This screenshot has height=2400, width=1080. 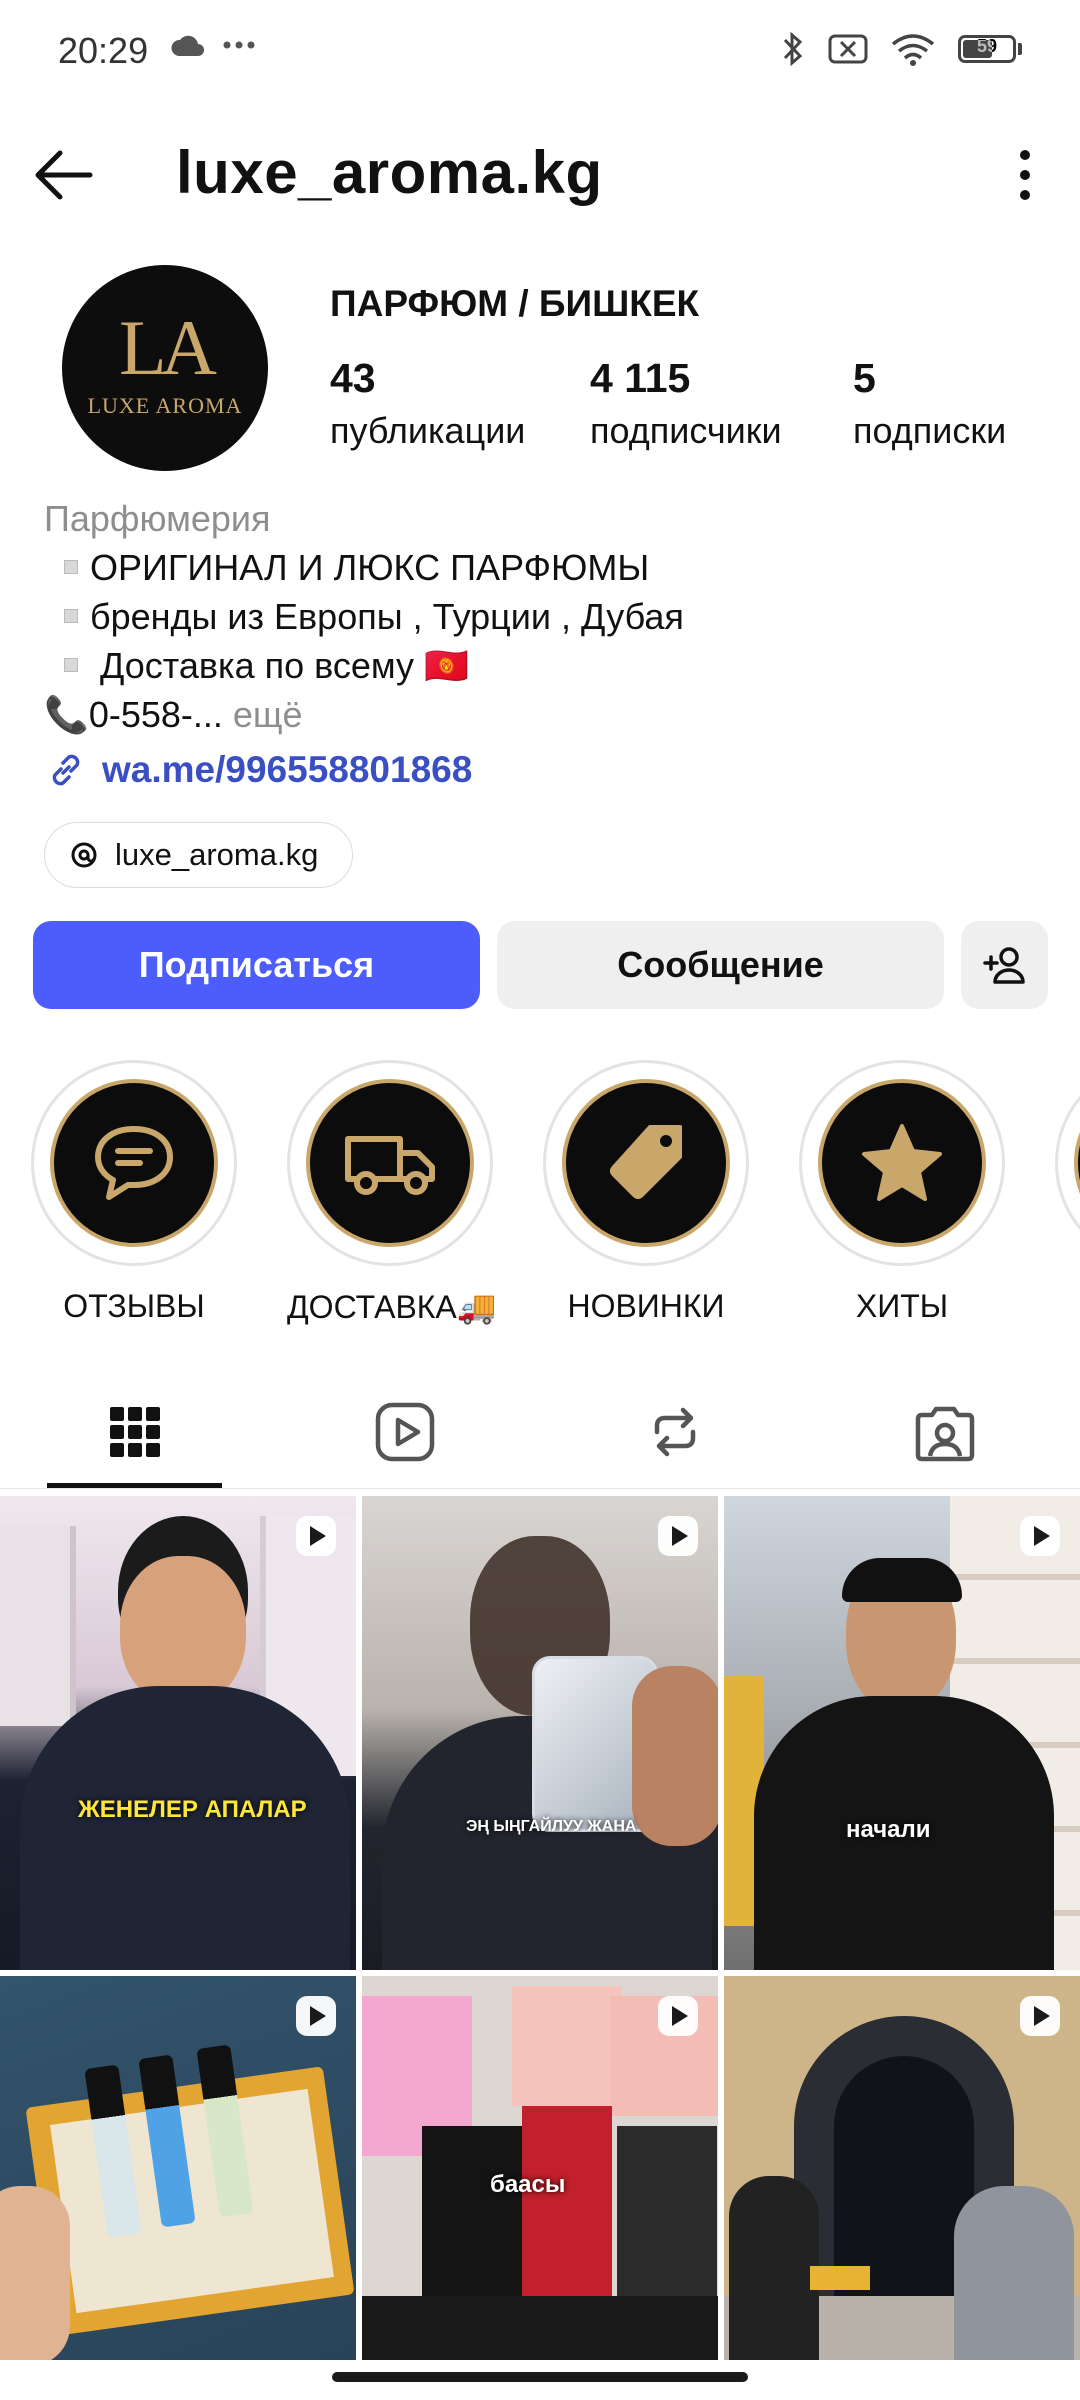 What do you see at coordinates (888, 1829) in the screenshot?
I see `post-caption: начали` at bounding box center [888, 1829].